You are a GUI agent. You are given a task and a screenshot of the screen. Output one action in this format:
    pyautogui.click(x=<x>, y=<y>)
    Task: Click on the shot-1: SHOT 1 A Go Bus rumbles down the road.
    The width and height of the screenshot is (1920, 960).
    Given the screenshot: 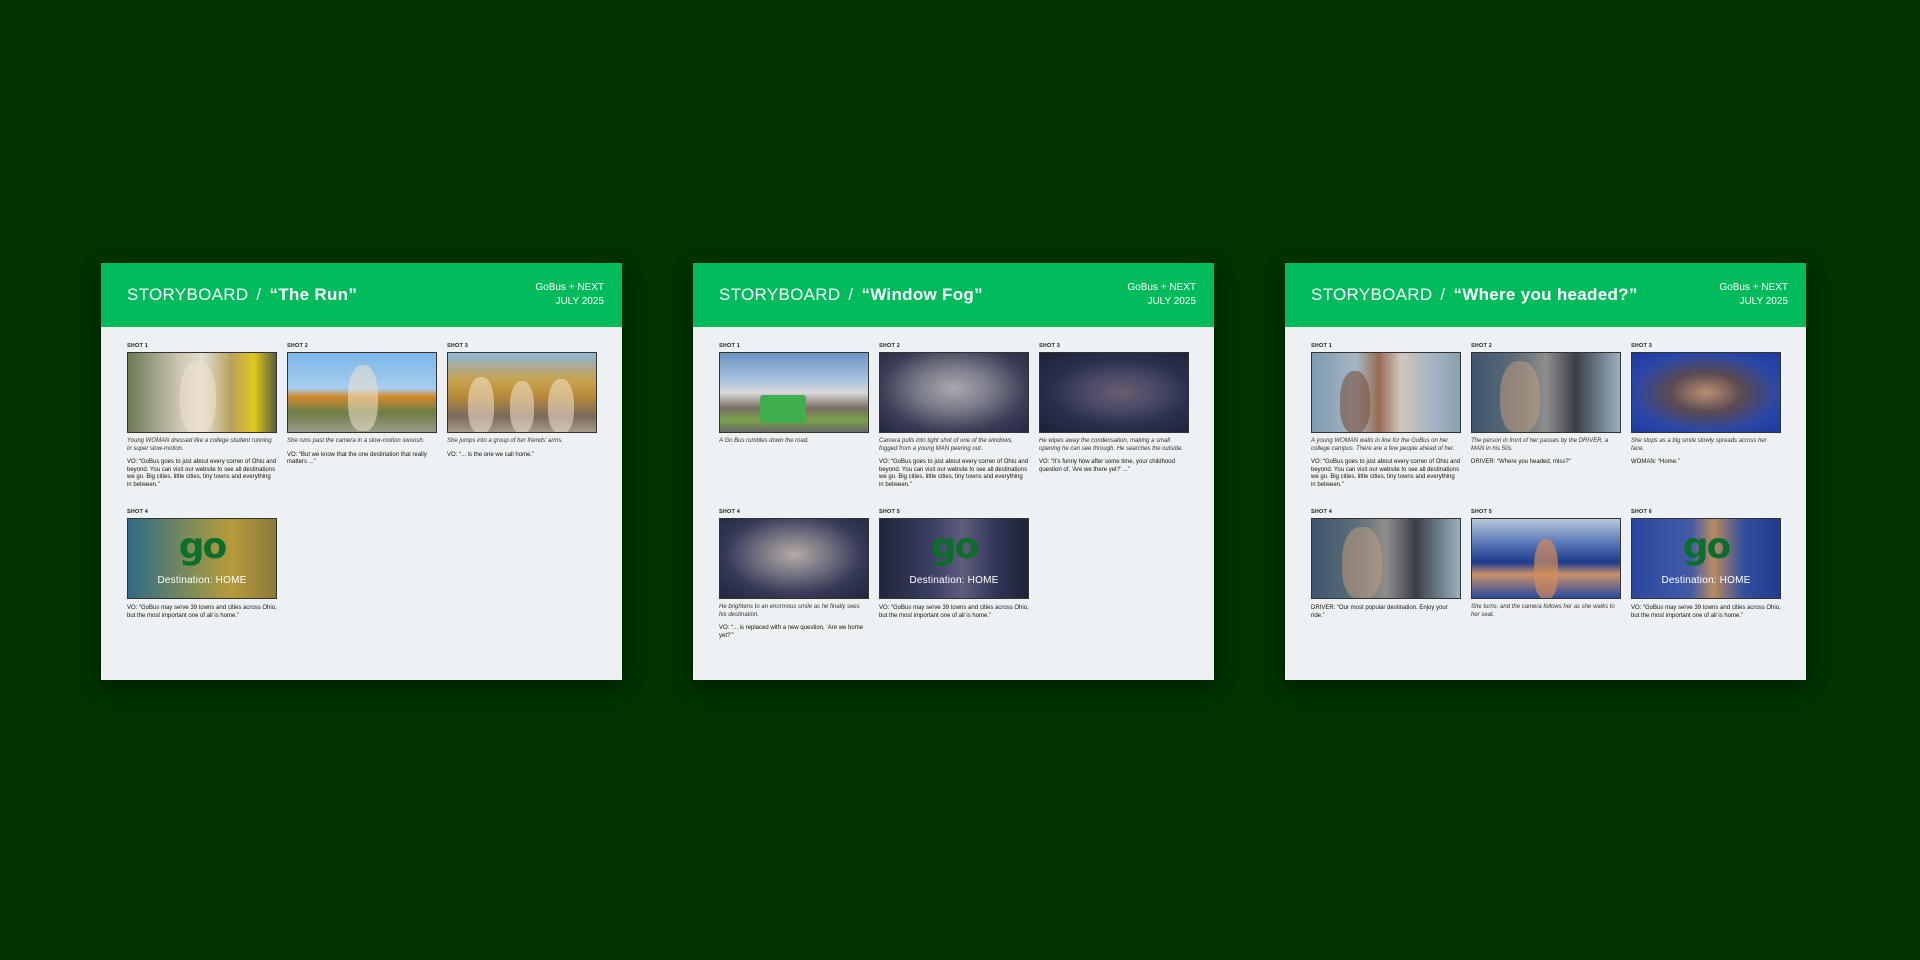 What is the action you would take?
    pyautogui.click(x=794, y=394)
    